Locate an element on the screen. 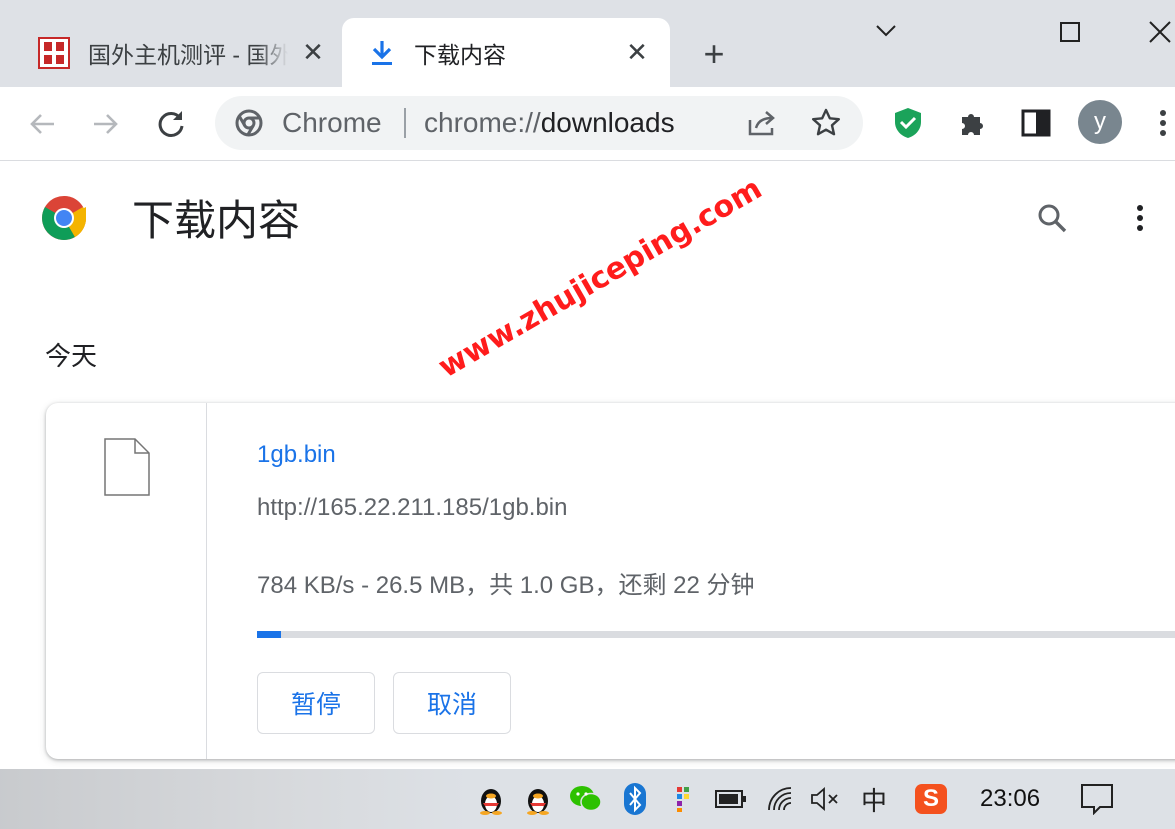  tab-downloads: 下载内容 ✕ is located at coordinates (506, 52).